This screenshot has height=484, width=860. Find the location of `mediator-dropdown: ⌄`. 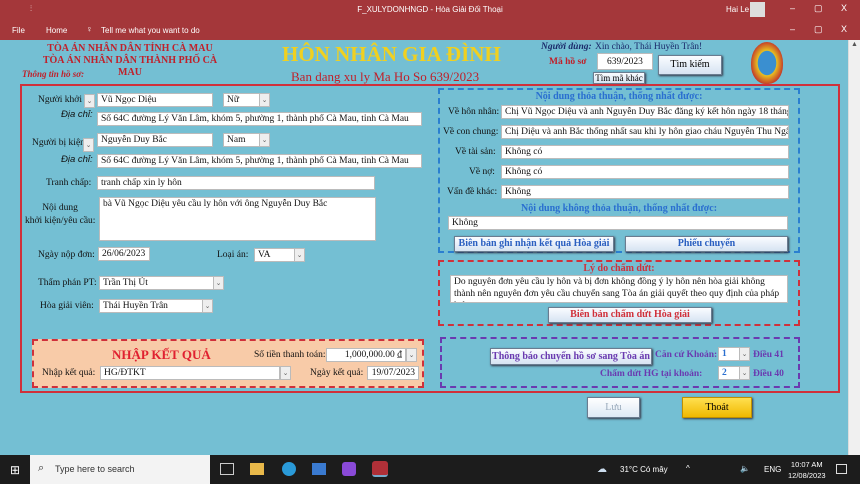

mediator-dropdown: ⌄ is located at coordinates (207, 306).